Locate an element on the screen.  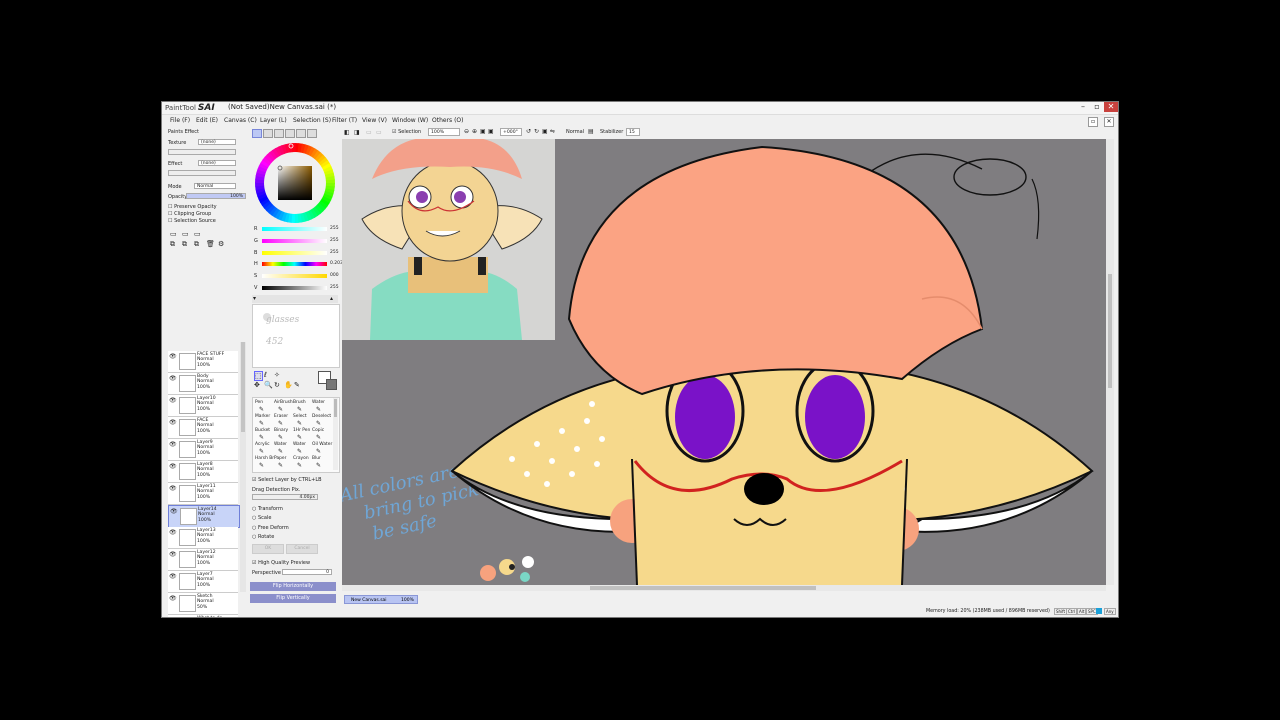
zoom-select: 100% is located at coordinates (444, 132).